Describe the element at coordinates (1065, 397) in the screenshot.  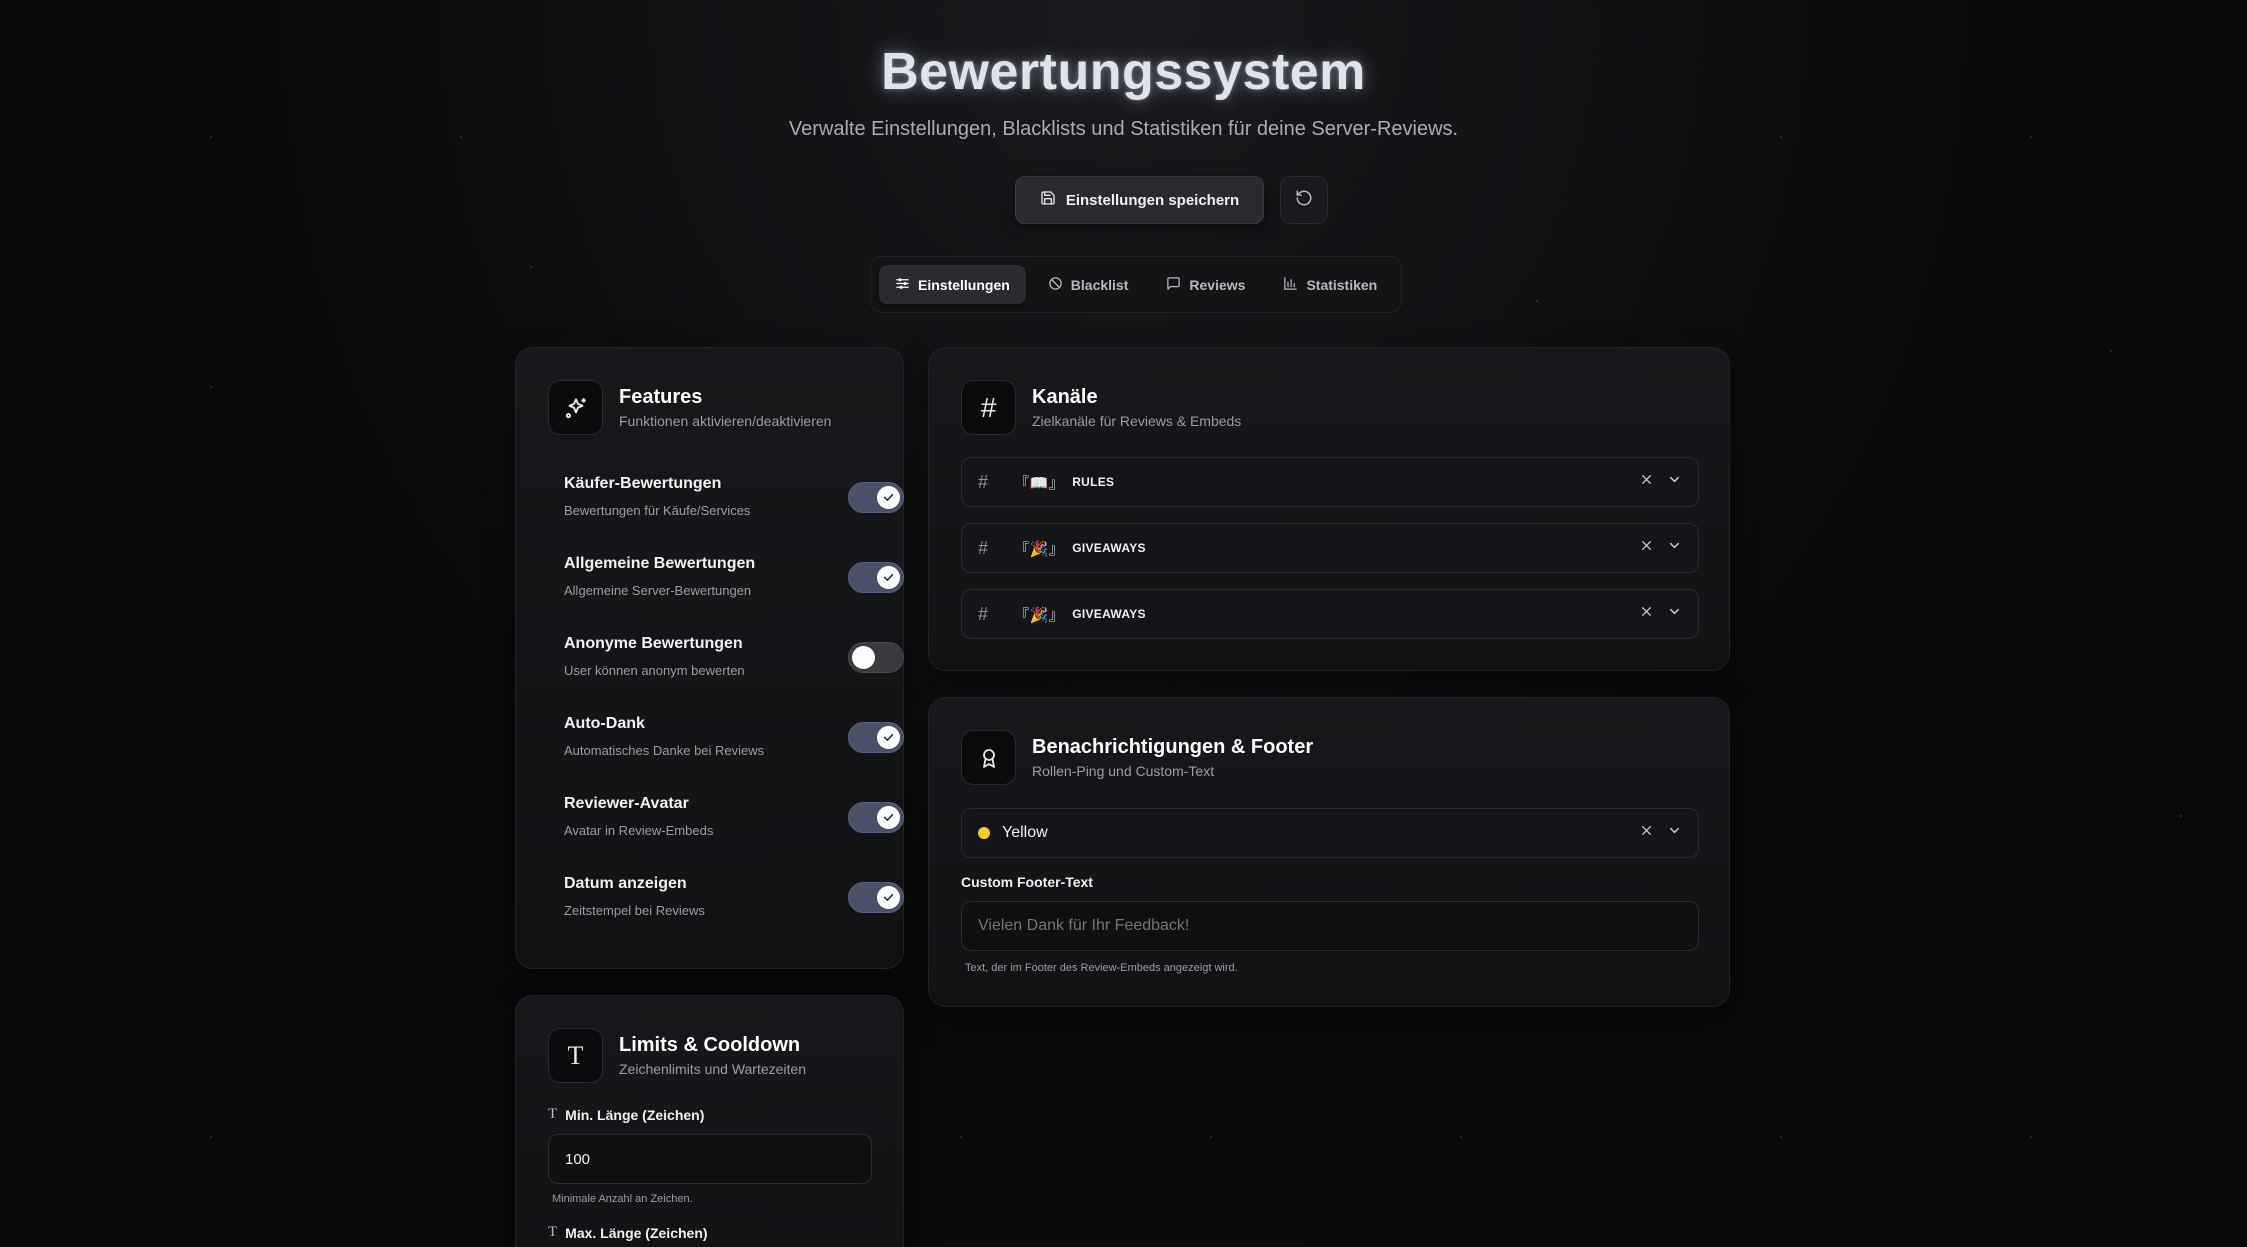
I see `channels-title: Kanäle` at that location.